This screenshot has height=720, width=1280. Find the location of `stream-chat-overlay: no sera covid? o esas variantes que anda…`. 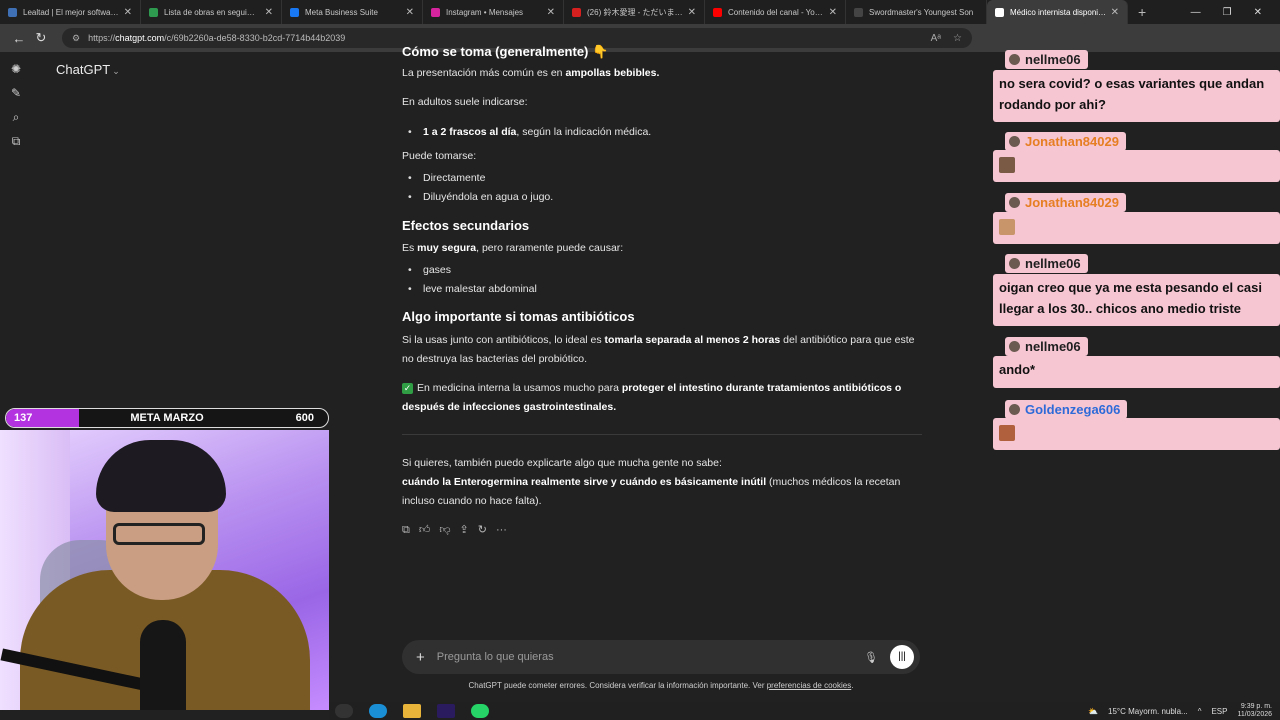

stream-chat-overlay: no sera covid? o esas variantes que anda… is located at coordinates (1136, 249).